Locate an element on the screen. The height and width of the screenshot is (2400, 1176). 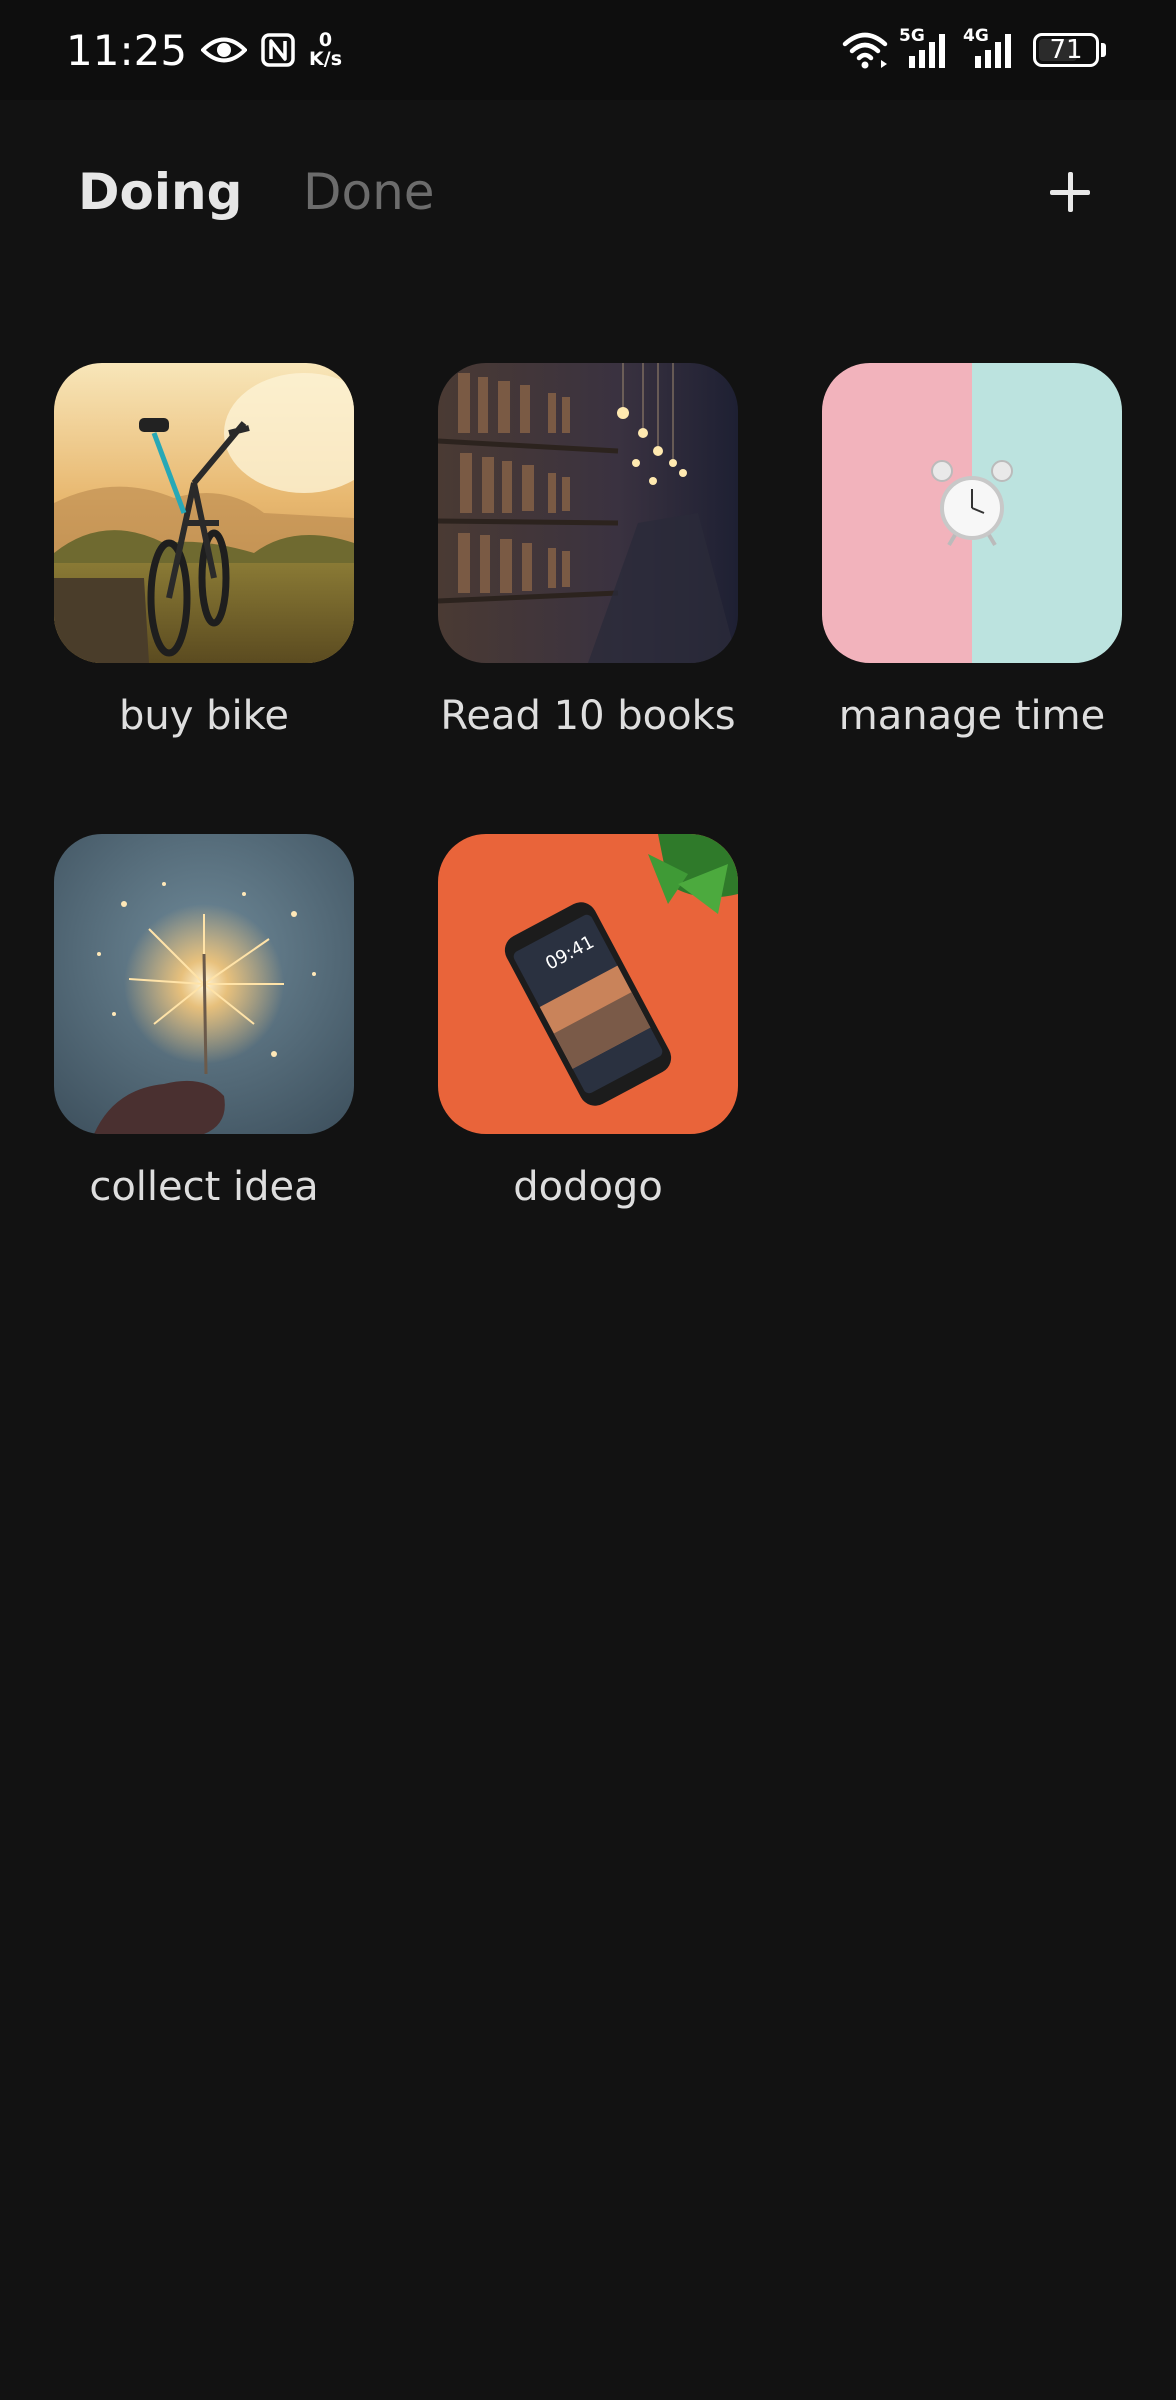
status-bar: 11:25 0 K/s 5G 4G 71 is located at coordinates (588, 50).